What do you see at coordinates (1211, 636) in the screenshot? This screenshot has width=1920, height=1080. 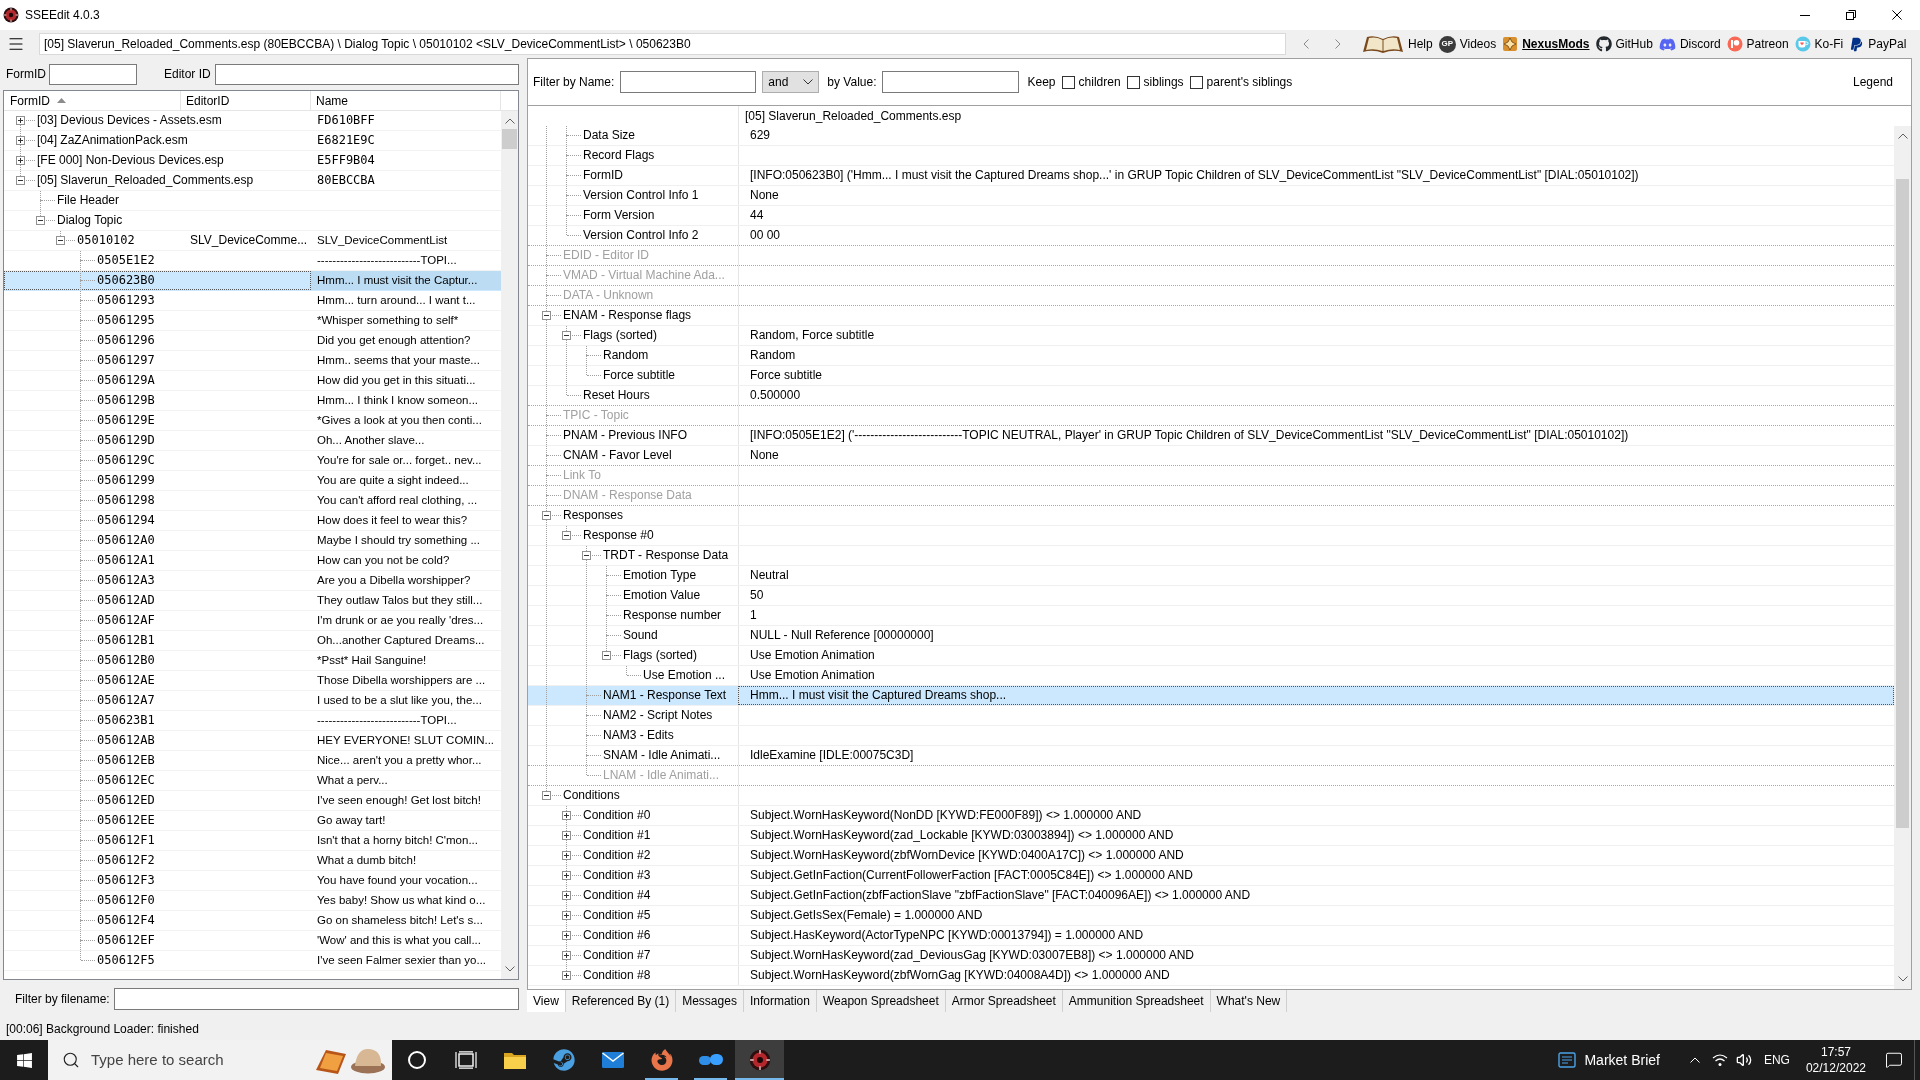 I see `record-row: Sound NULL - Null Reference [00000000]` at bounding box center [1211, 636].